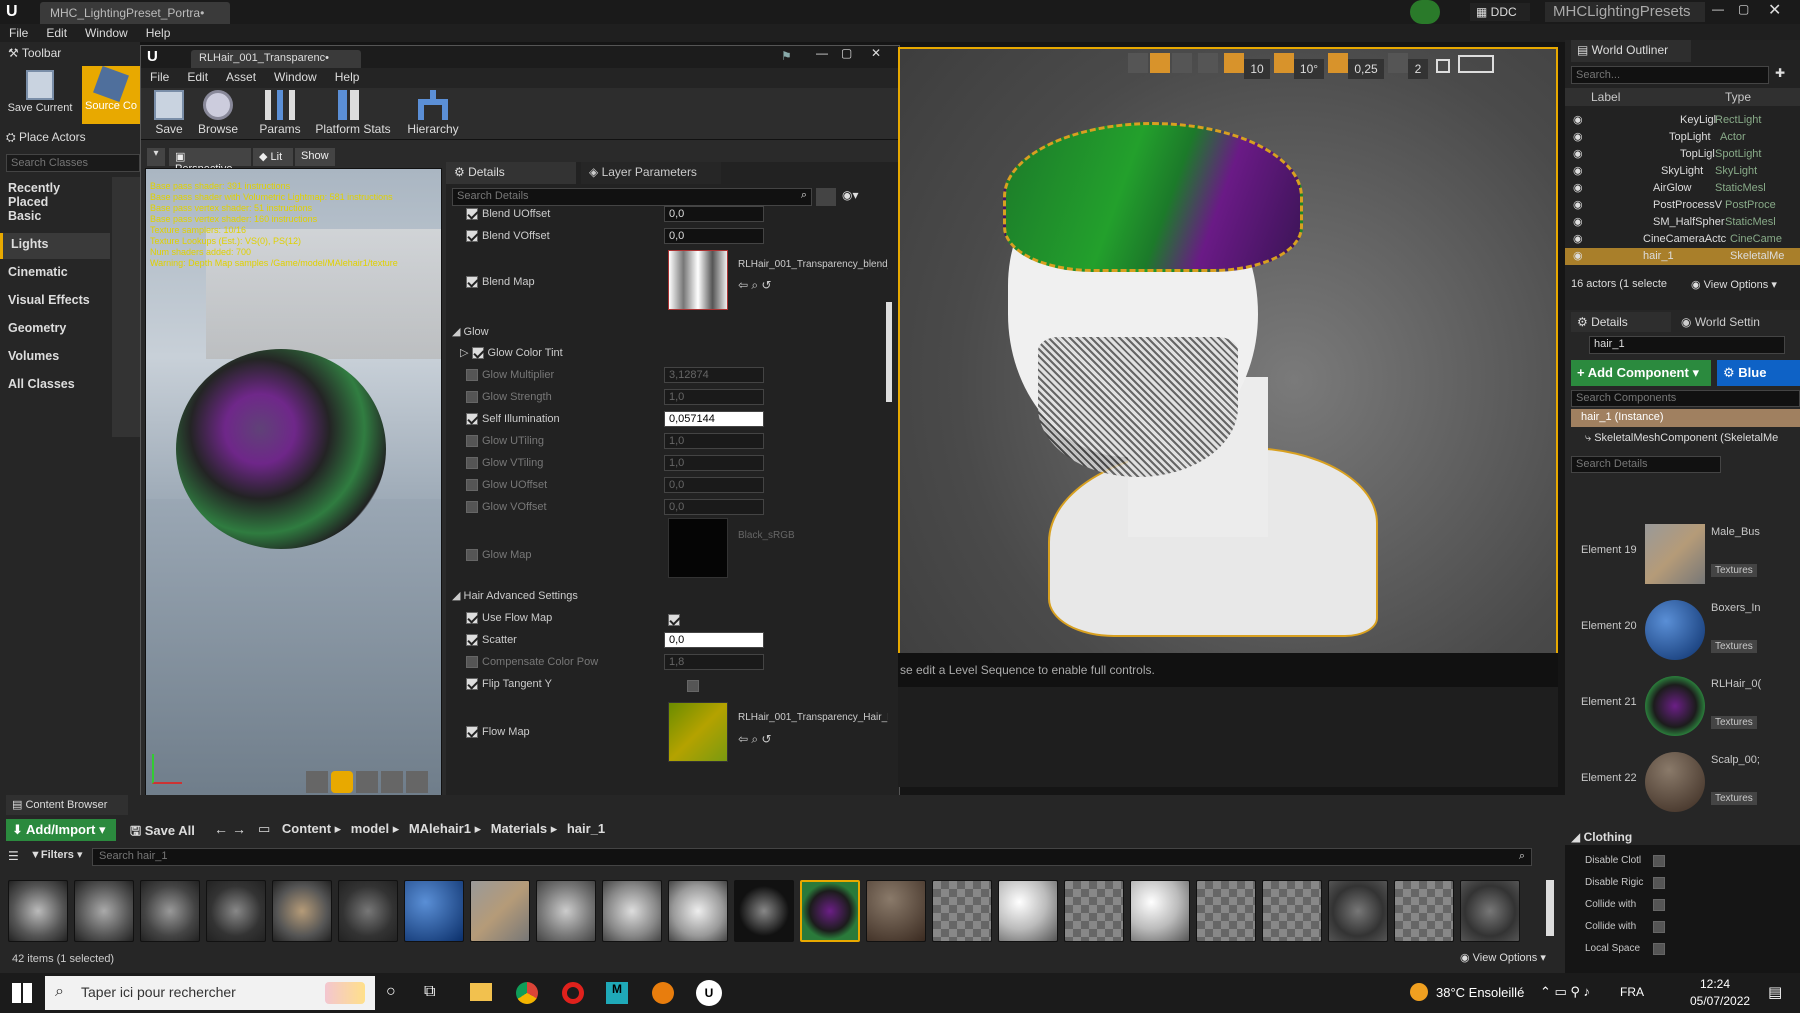 The height and width of the screenshot is (1013, 1800). Describe the element at coordinates (472, 732) in the screenshot. I see `flow-map-checkbox` at that location.